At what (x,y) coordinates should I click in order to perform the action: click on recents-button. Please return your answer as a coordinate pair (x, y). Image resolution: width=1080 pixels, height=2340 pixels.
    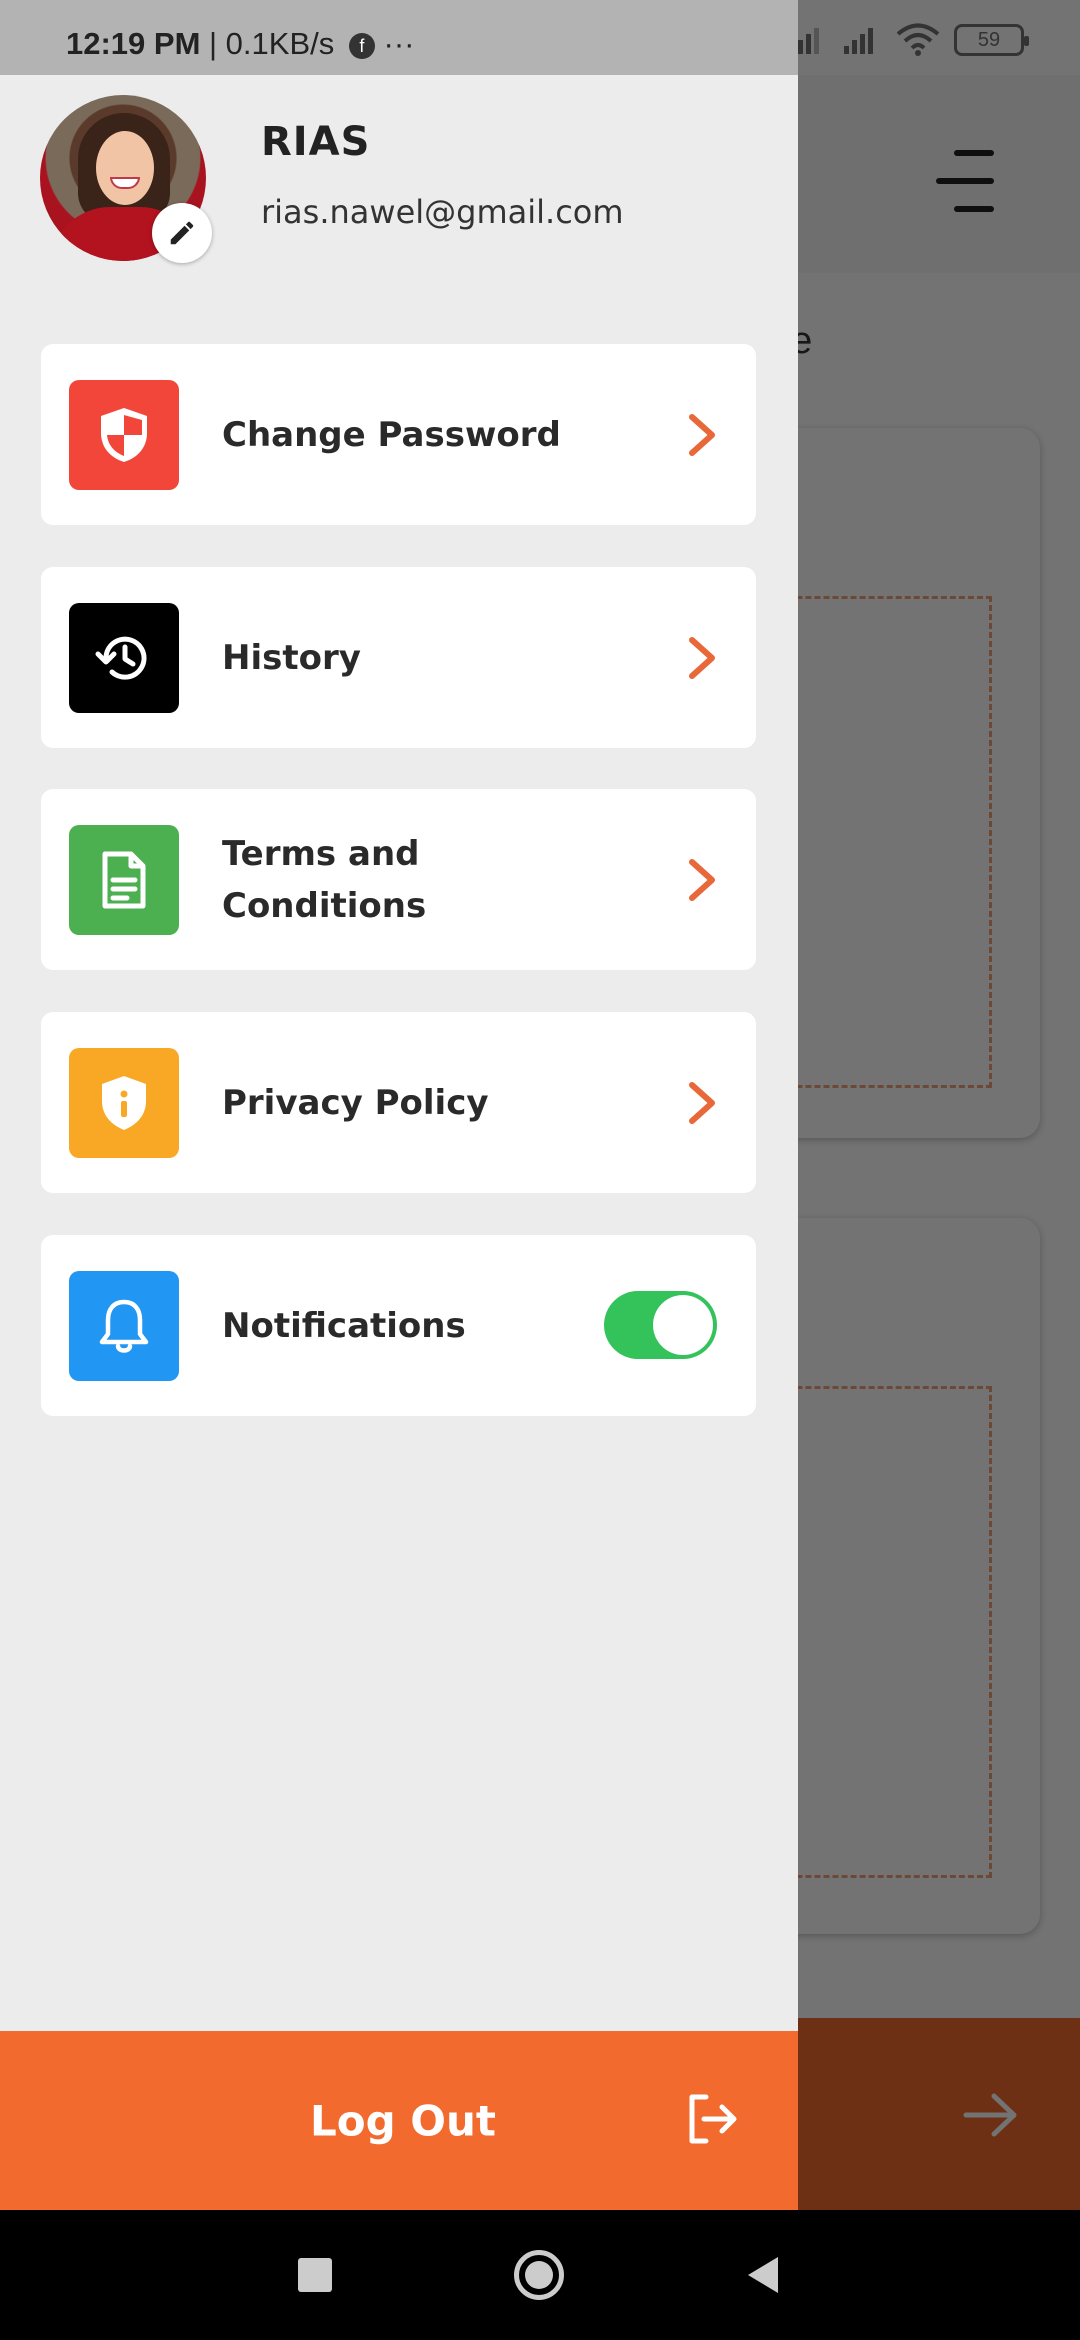
    Looking at the image, I should click on (315, 2275).